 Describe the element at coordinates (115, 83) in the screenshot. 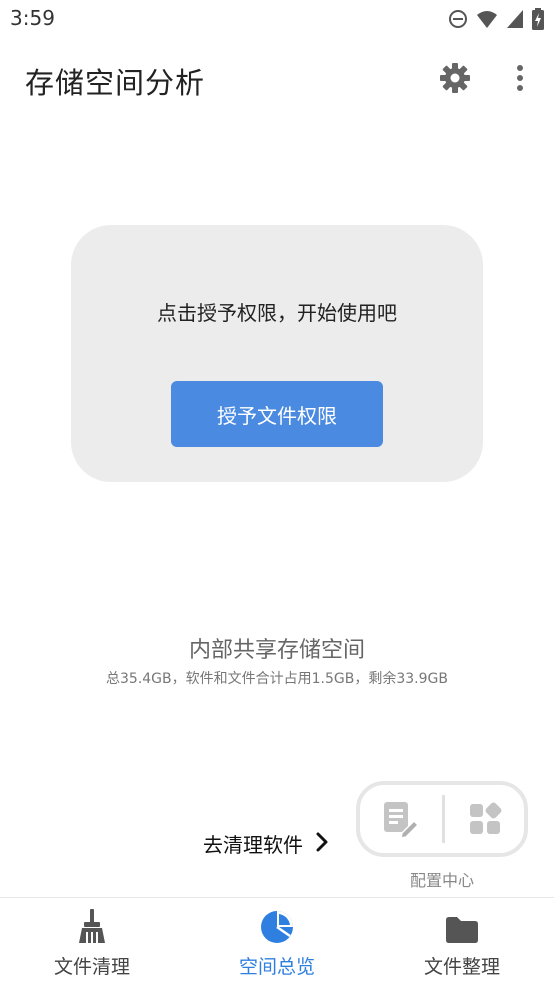

I see `page-title: 存储空间分析` at that location.